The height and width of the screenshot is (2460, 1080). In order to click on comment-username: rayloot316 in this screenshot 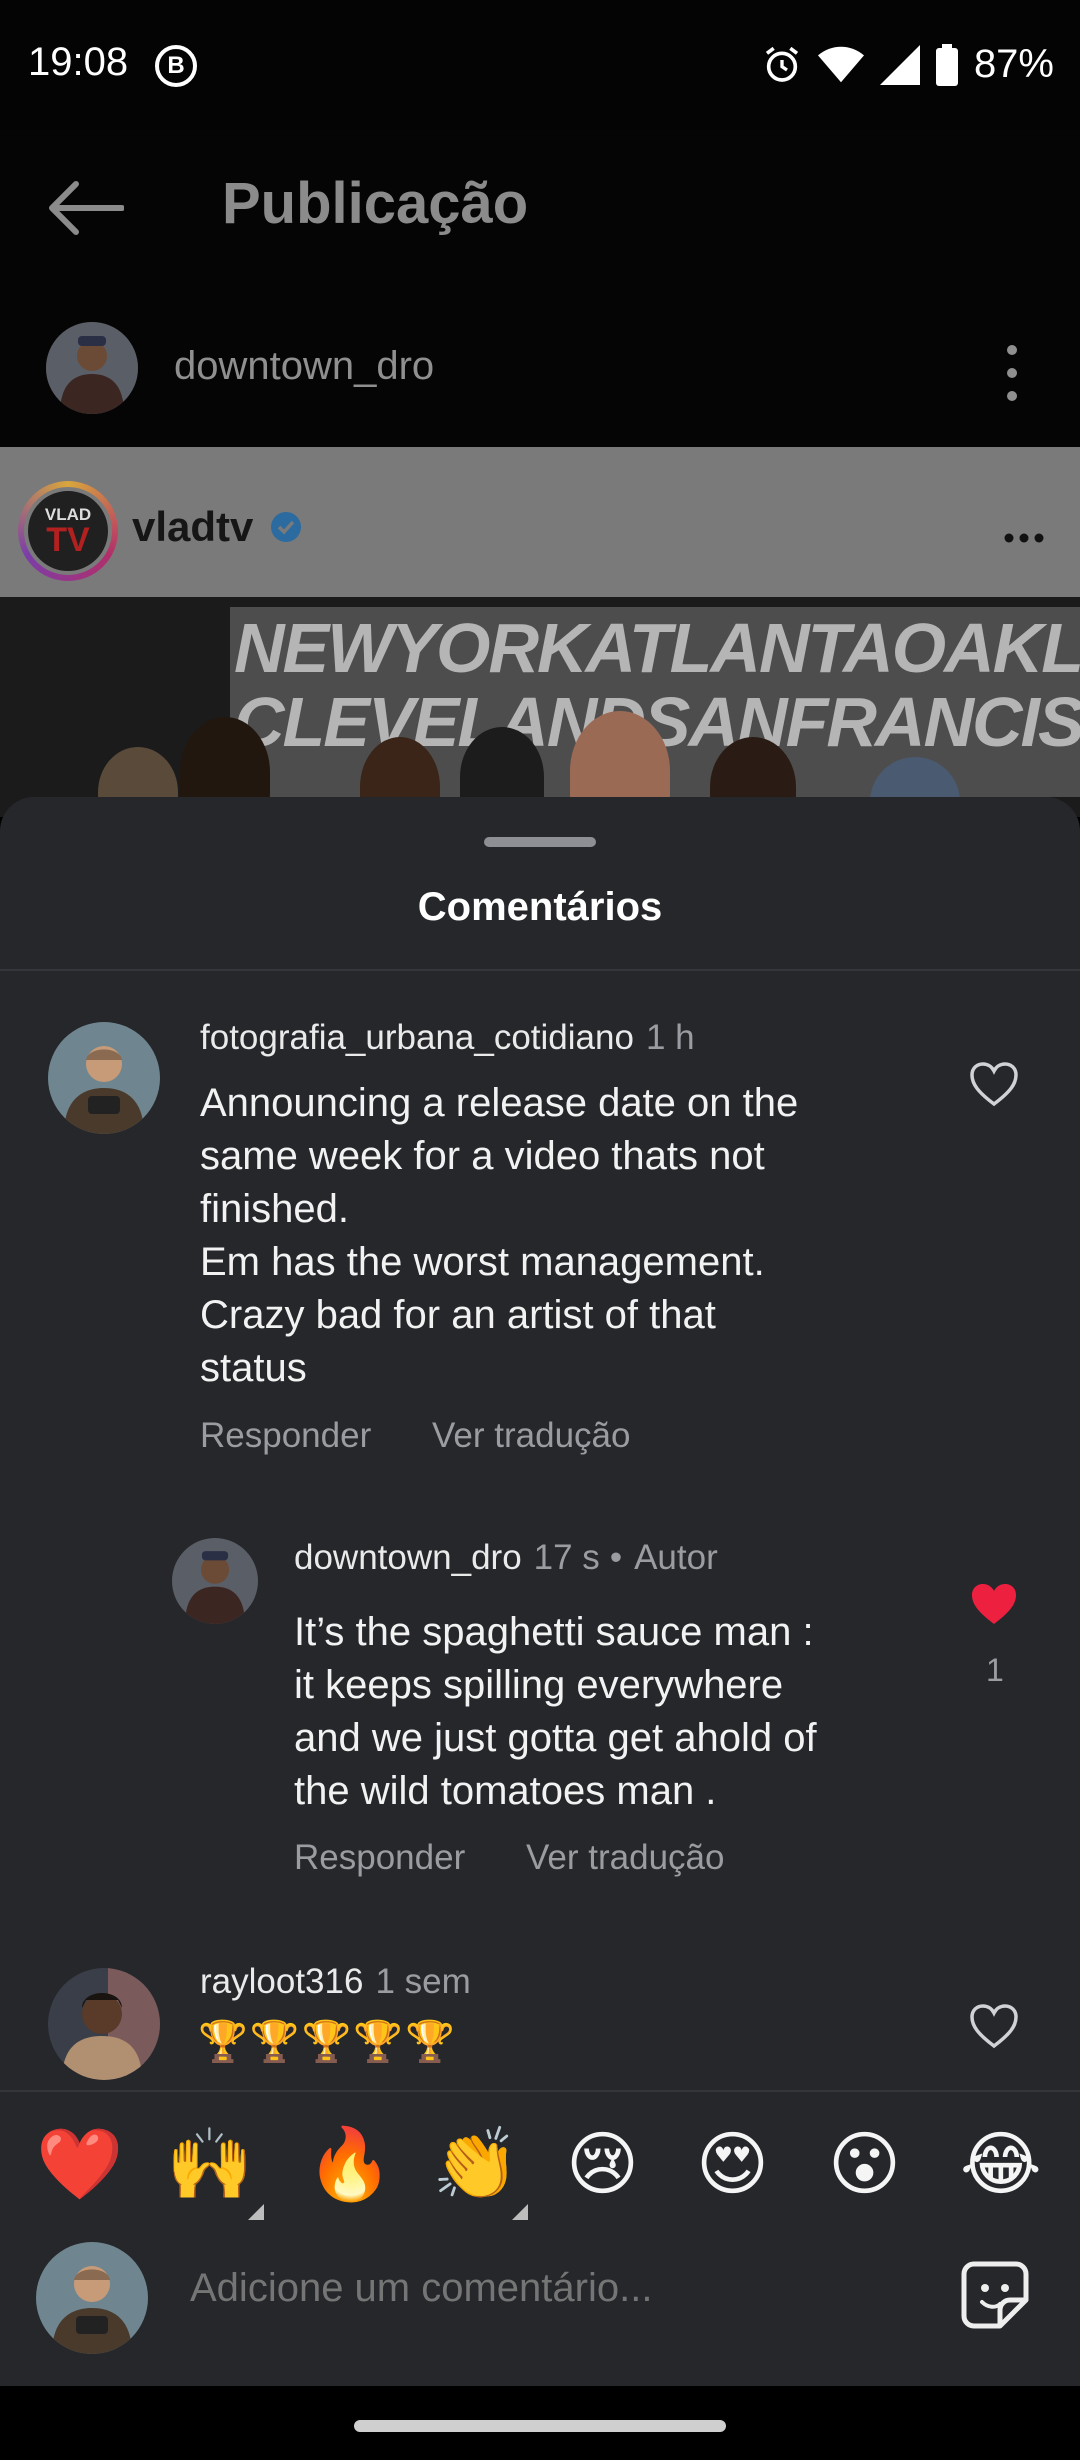, I will do `click(281, 1981)`.